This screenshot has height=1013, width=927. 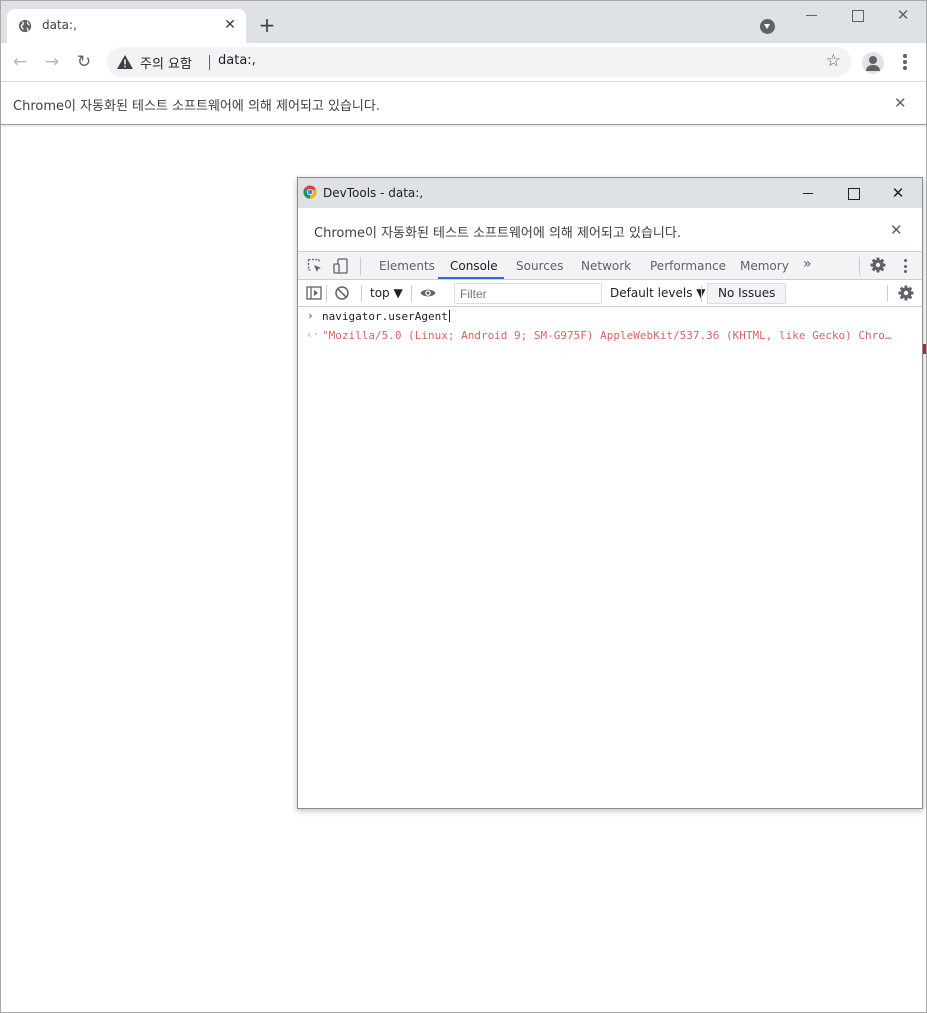 What do you see at coordinates (267, 25) in the screenshot?
I see `new-tab-button: +` at bounding box center [267, 25].